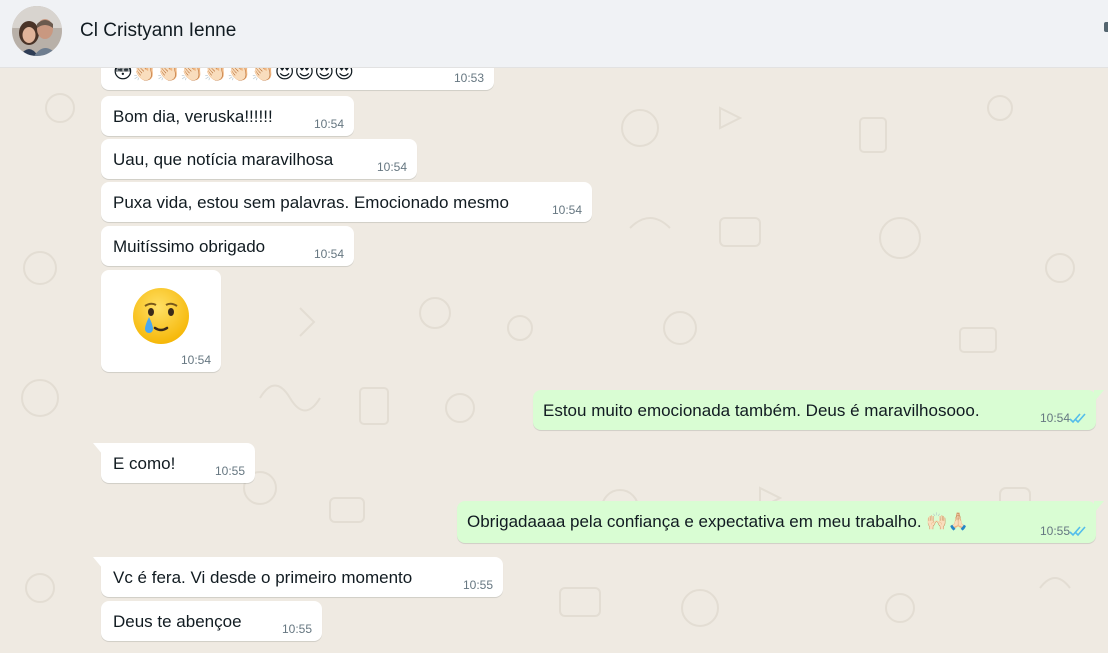  I want to click on face-holding-back-tears-icon, so click(161, 316).